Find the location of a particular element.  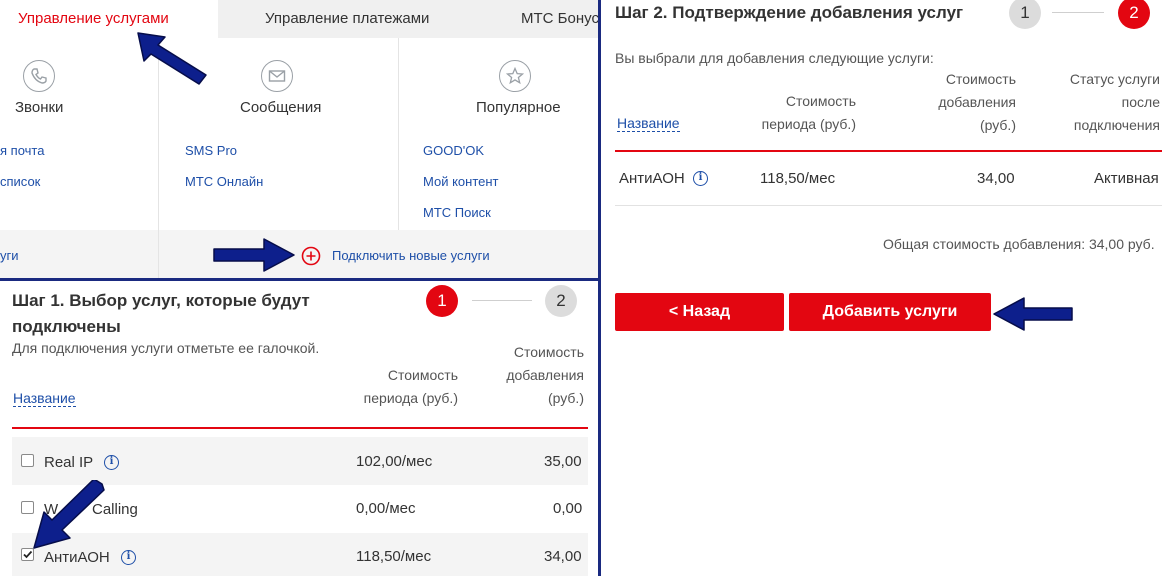

add-services-button: Добавить услуги is located at coordinates (890, 312).